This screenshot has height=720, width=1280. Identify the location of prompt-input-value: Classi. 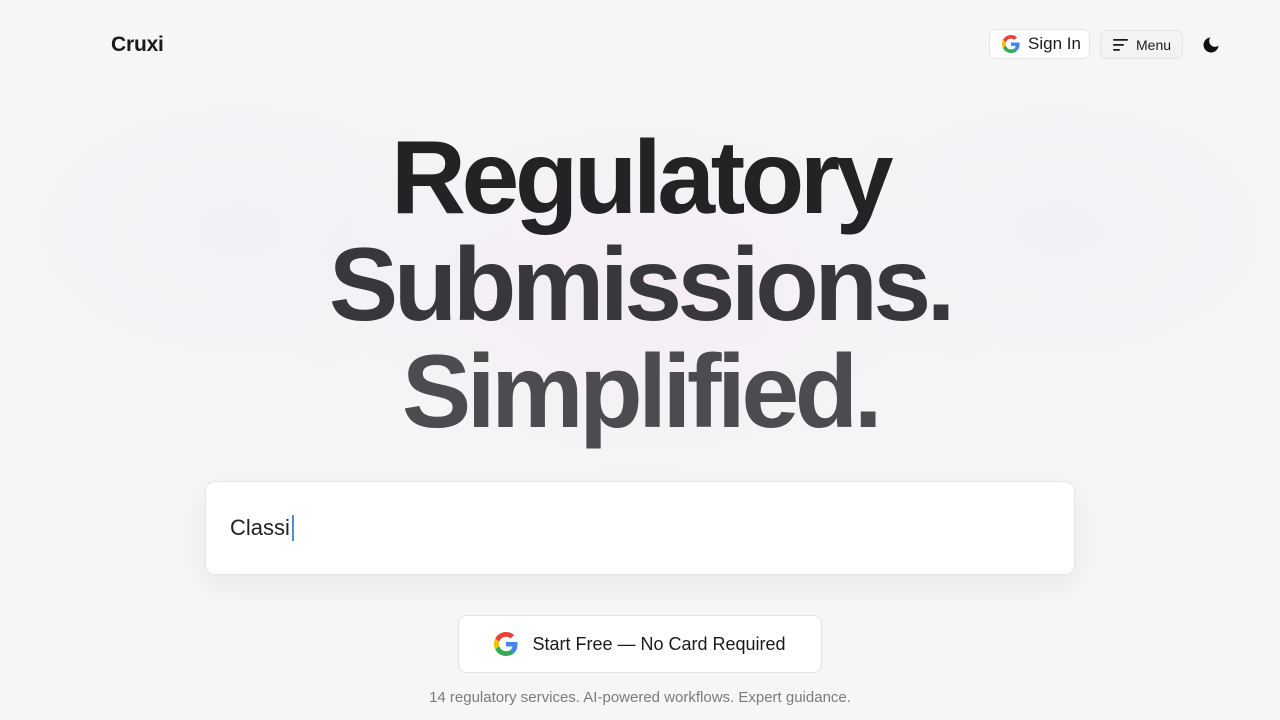
(260, 527).